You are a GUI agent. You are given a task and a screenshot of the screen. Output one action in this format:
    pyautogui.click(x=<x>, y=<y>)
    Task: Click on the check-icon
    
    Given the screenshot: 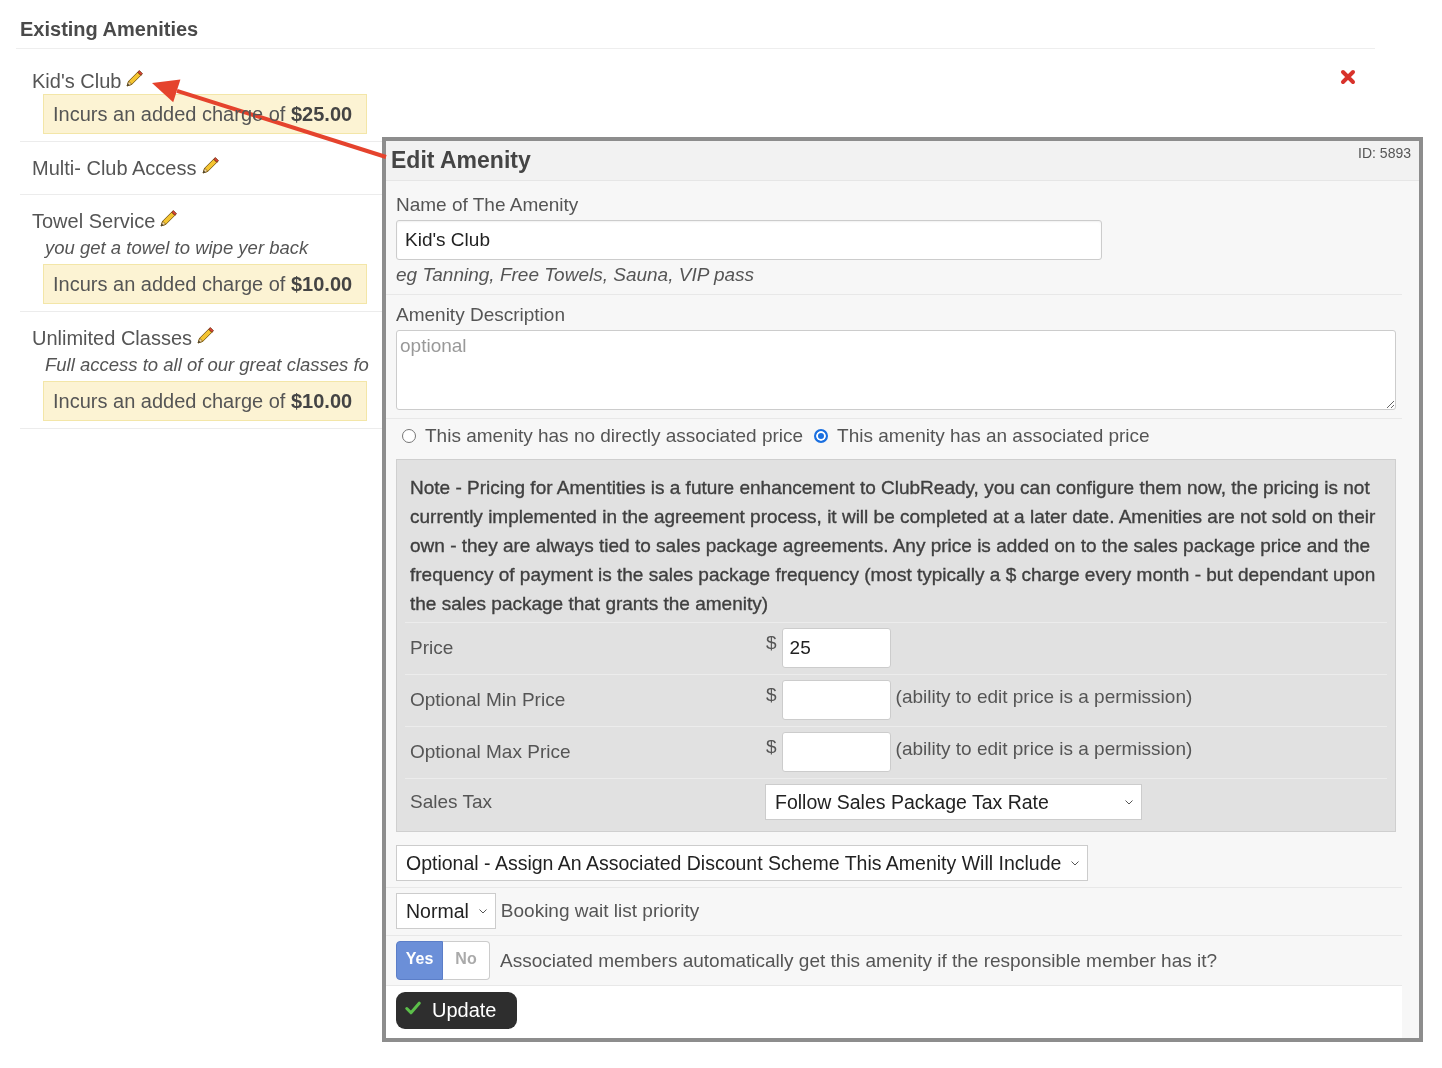 What is the action you would take?
    pyautogui.click(x=413, y=1007)
    